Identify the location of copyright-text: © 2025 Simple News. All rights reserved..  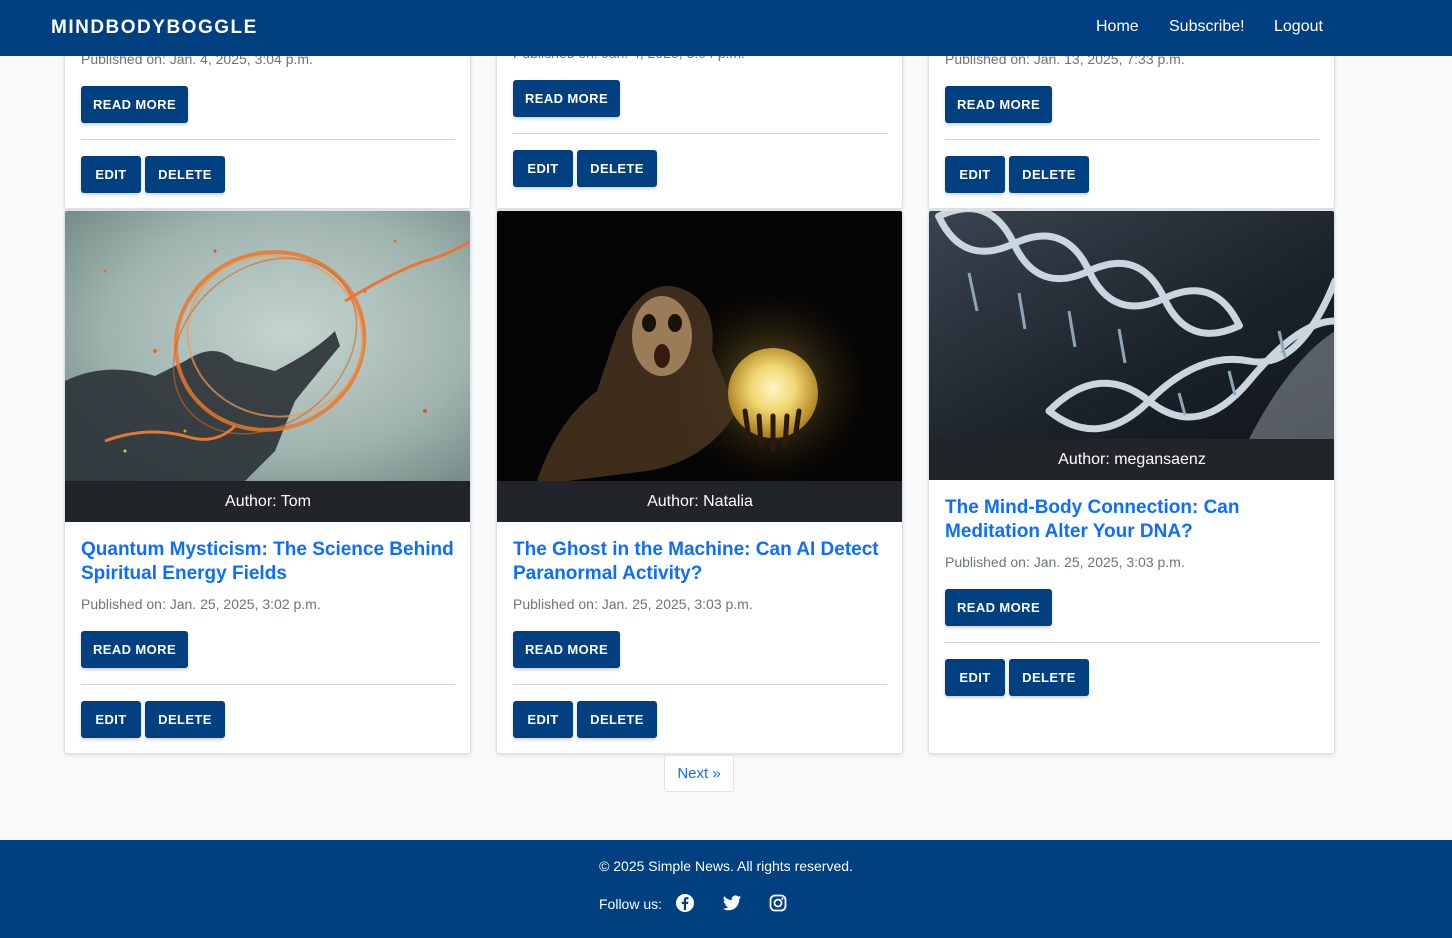
(726, 866).